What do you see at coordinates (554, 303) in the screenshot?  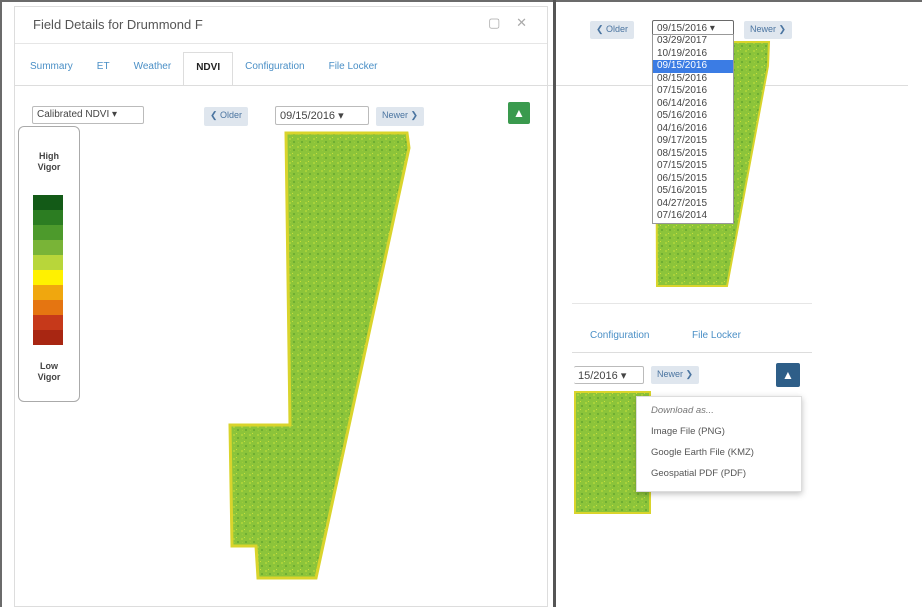 I see `panel-divider` at bounding box center [554, 303].